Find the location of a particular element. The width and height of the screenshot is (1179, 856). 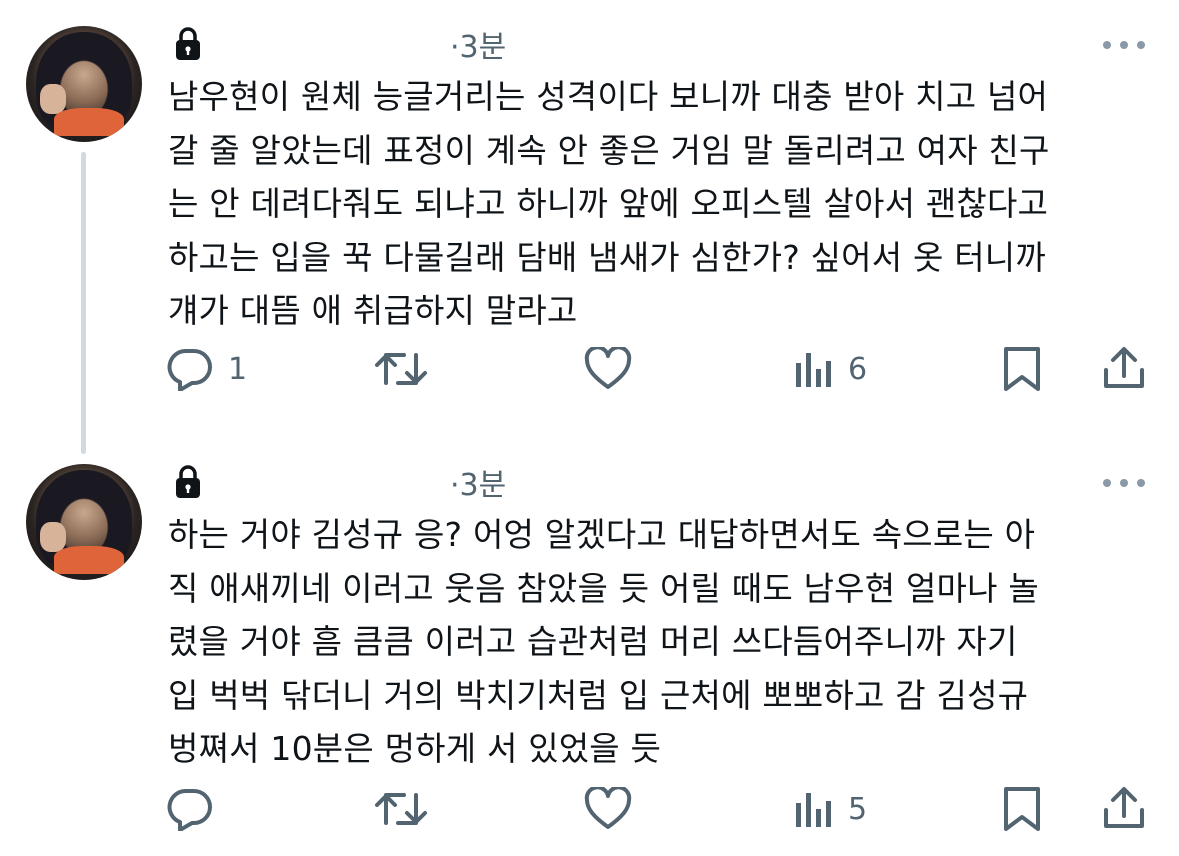

views-button: 6 is located at coordinates (830, 369).